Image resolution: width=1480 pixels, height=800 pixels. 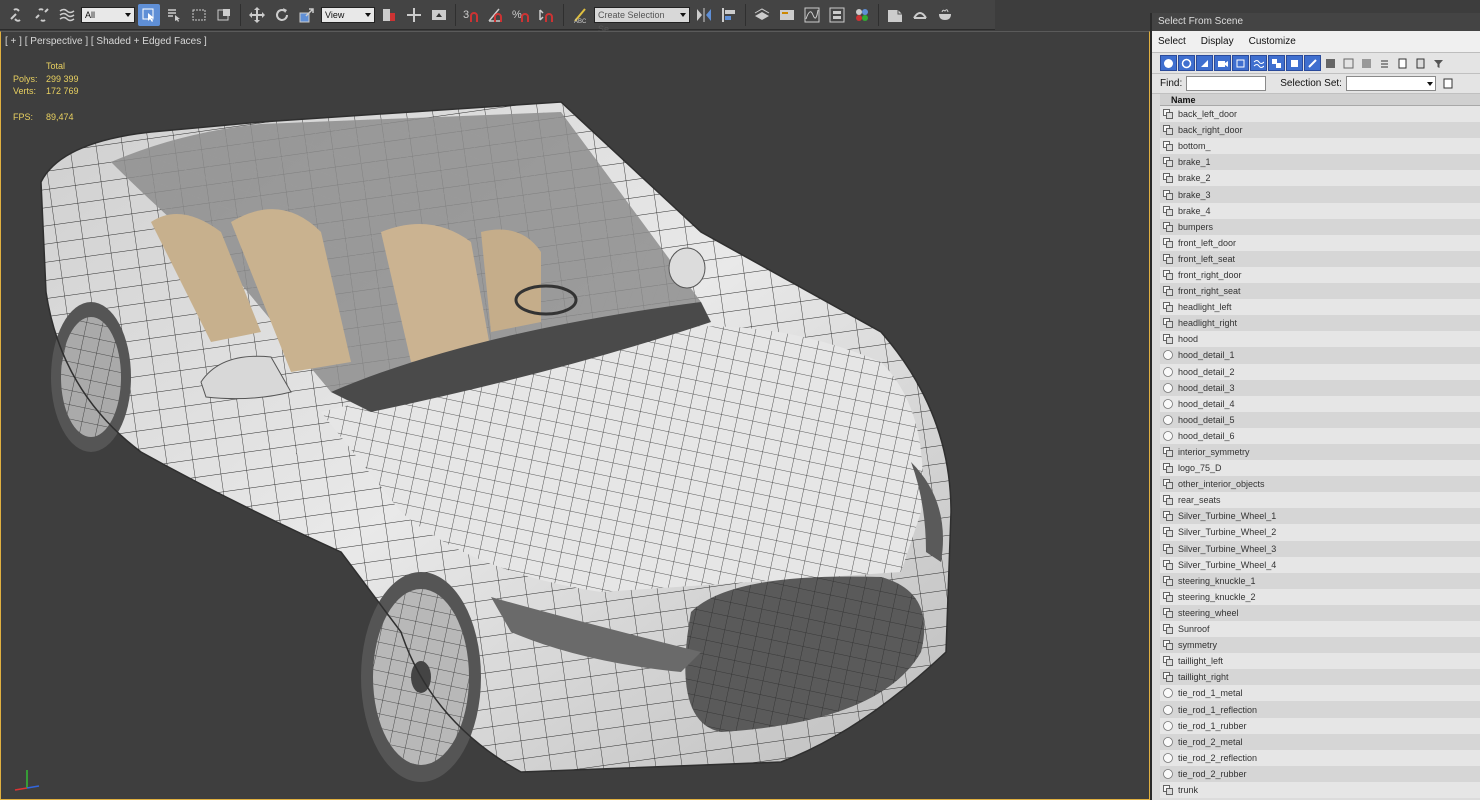 What do you see at coordinates (1320, 645) in the screenshot?
I see `scene-object-item: symmetry` at bounding box center [1320, 645].